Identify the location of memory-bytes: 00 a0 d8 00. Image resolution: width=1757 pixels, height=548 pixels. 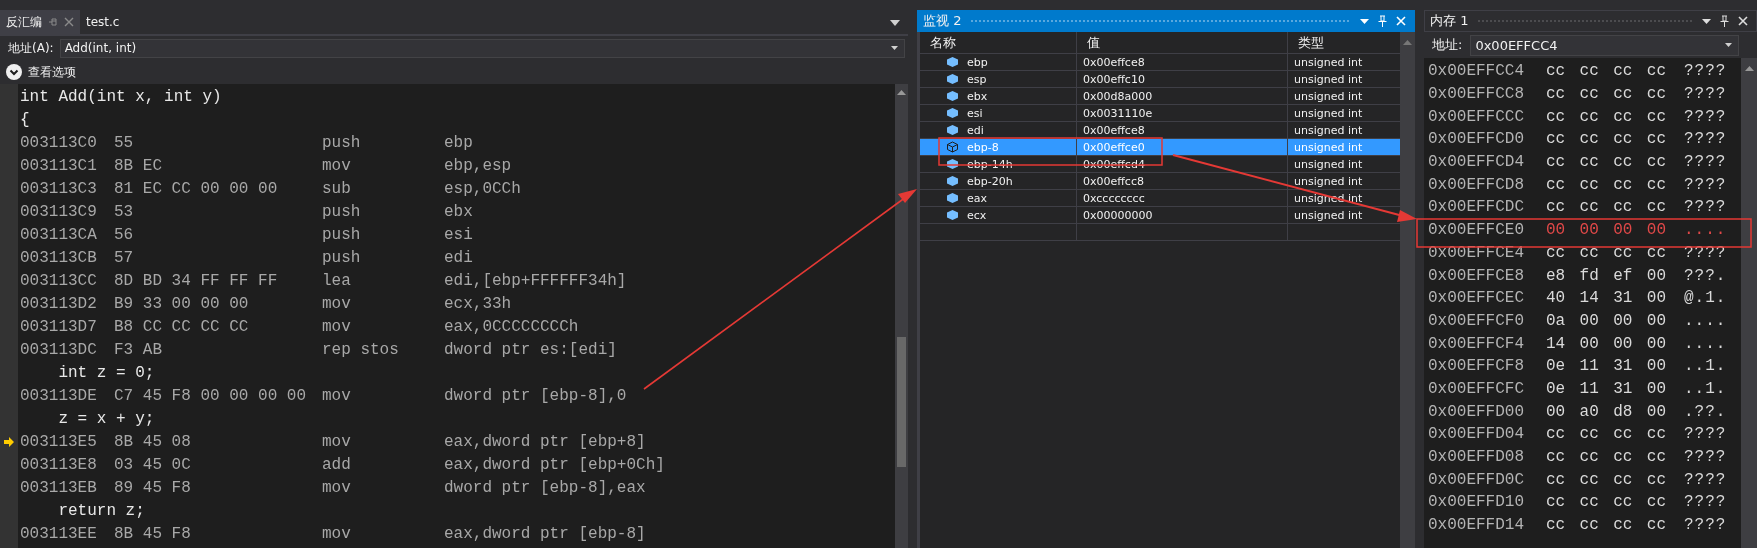
(1607, 411).